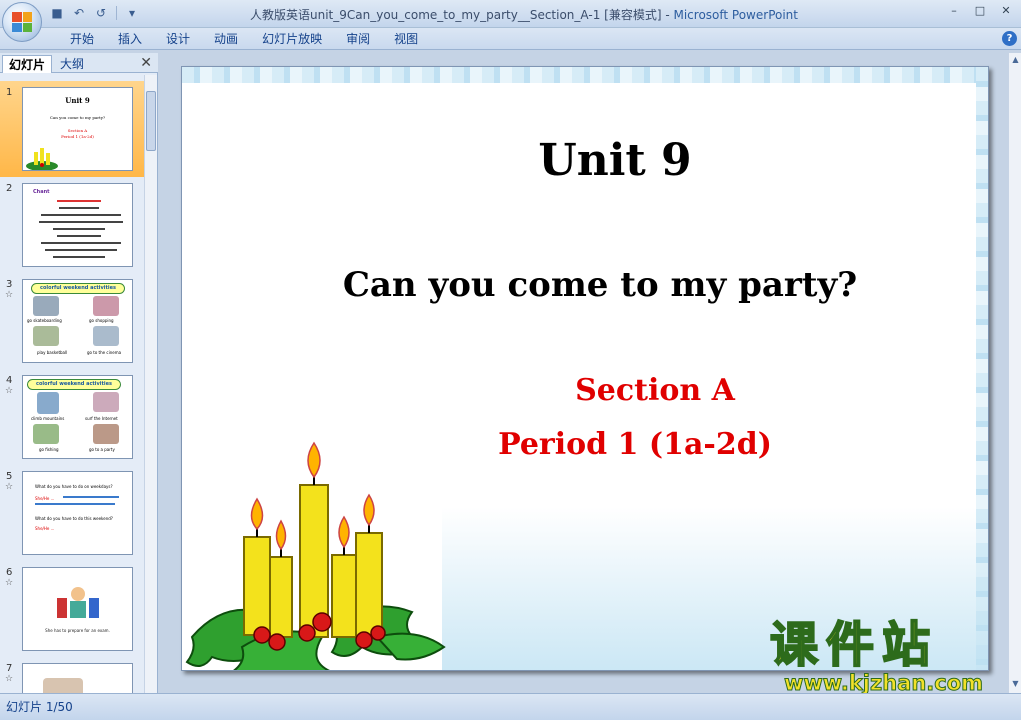 This screenshot has width=1021, height=720. What do you see at coordinates (27, 64) in the screenshot?
I see `tab-slides: 幻灯片` at bounding box center [27, 64].